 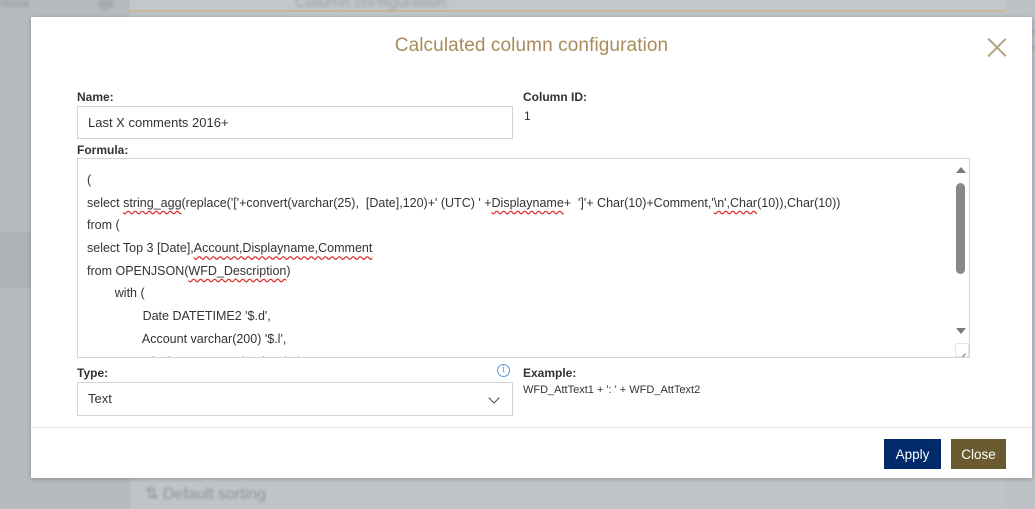 I want to click on column-id-label: Column ID:, so click(x=555, y=97).